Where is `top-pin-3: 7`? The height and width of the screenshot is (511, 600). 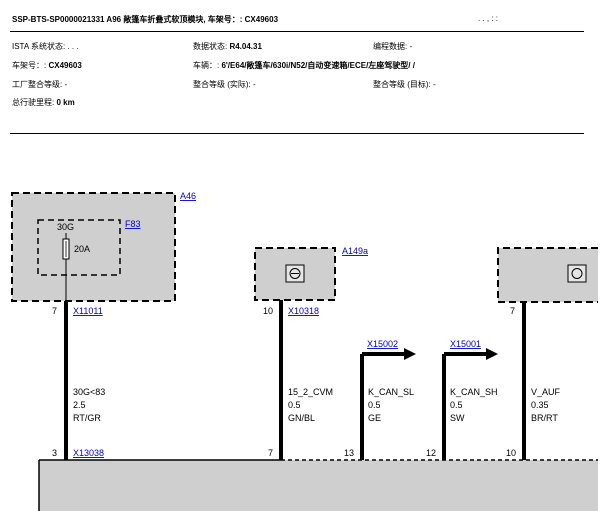 top-pin-3: 7 is located at coordinates (512, 311).